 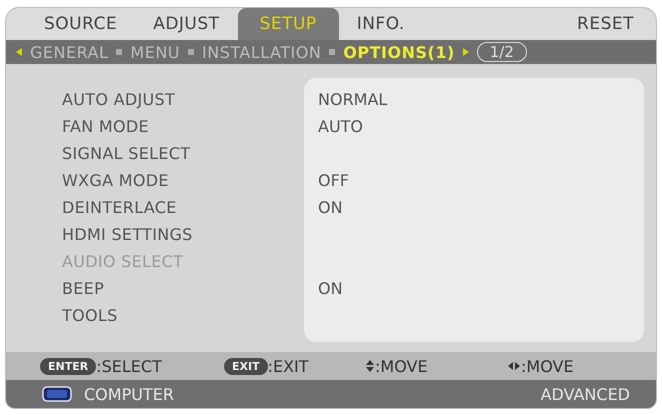 I want to click on left-arrow-icon, so click(x=19, y=52).